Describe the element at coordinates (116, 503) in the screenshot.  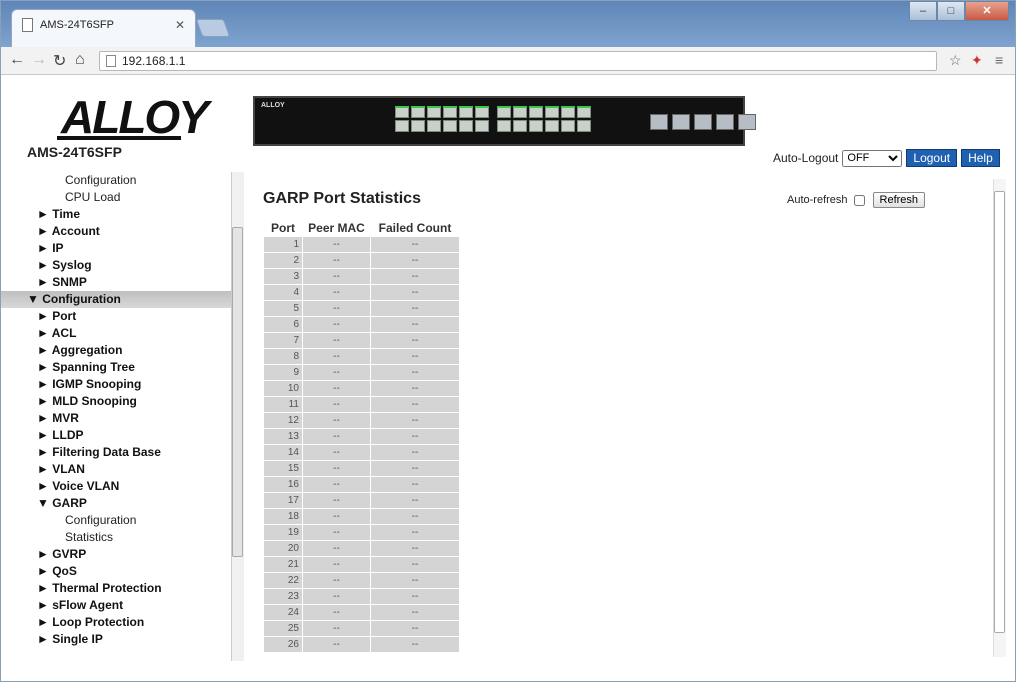
I see `sidebar-item: ▼ GARP` at that location.